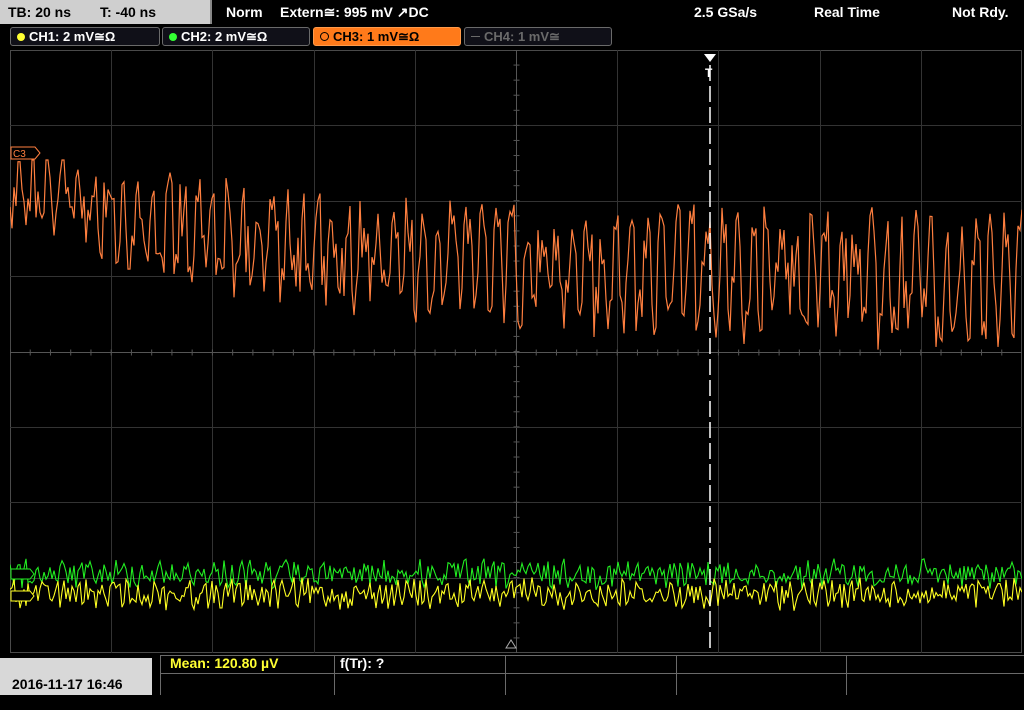  I want to click on channel-1-dot-icon, so click(21, 37).